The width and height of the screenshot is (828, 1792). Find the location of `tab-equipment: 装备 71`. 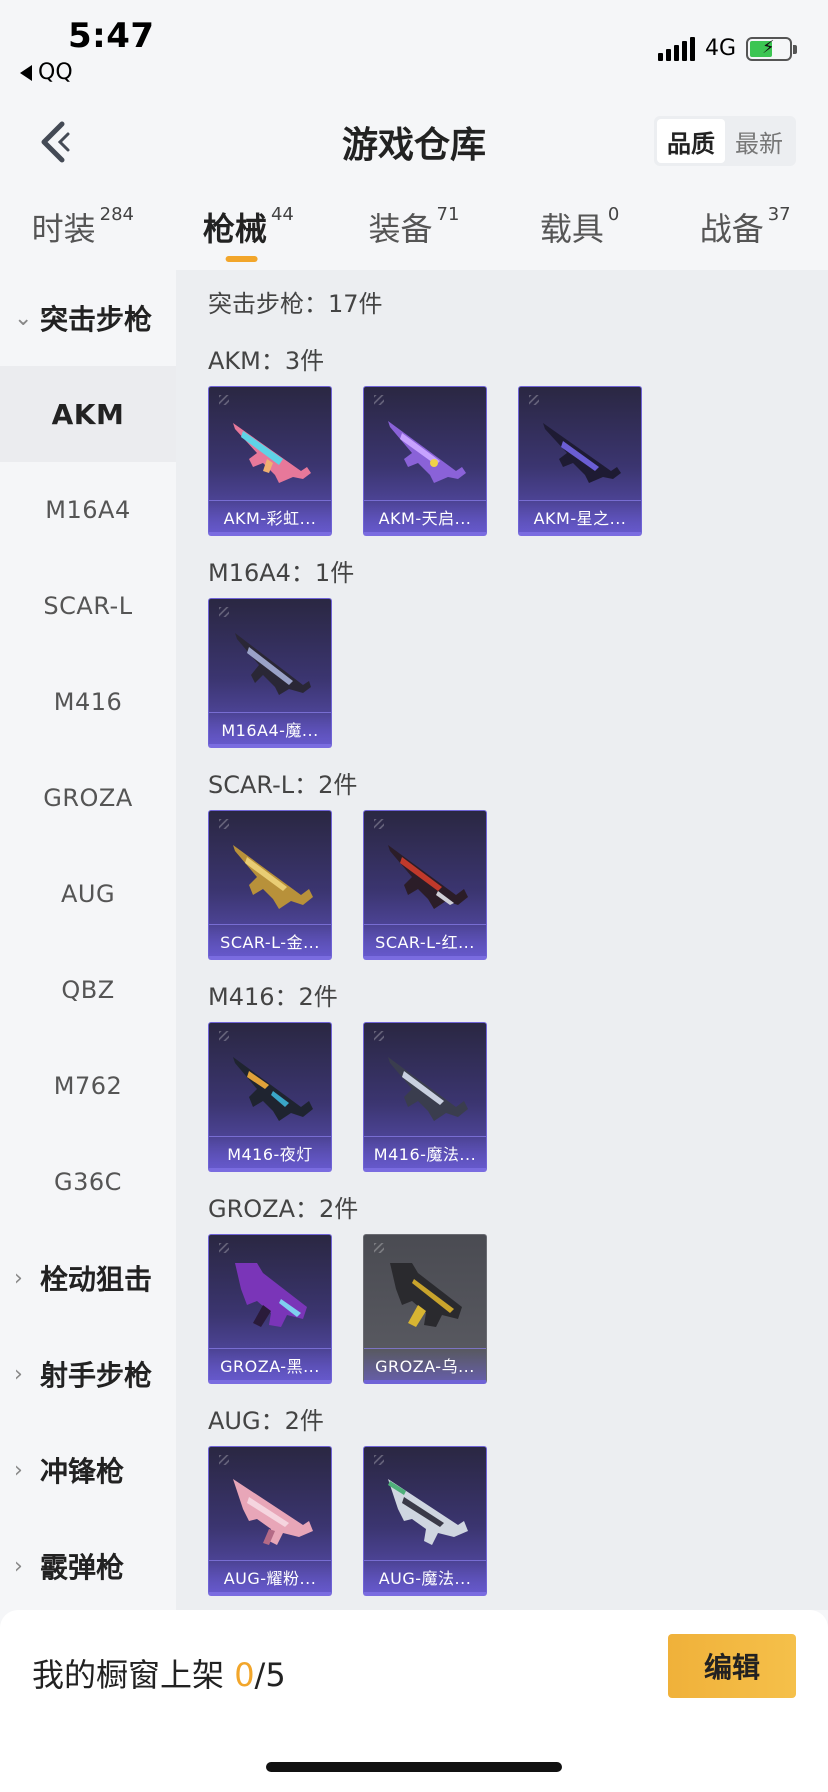

tab-equipment: 装备 71 is located at coordinates (414, 229).